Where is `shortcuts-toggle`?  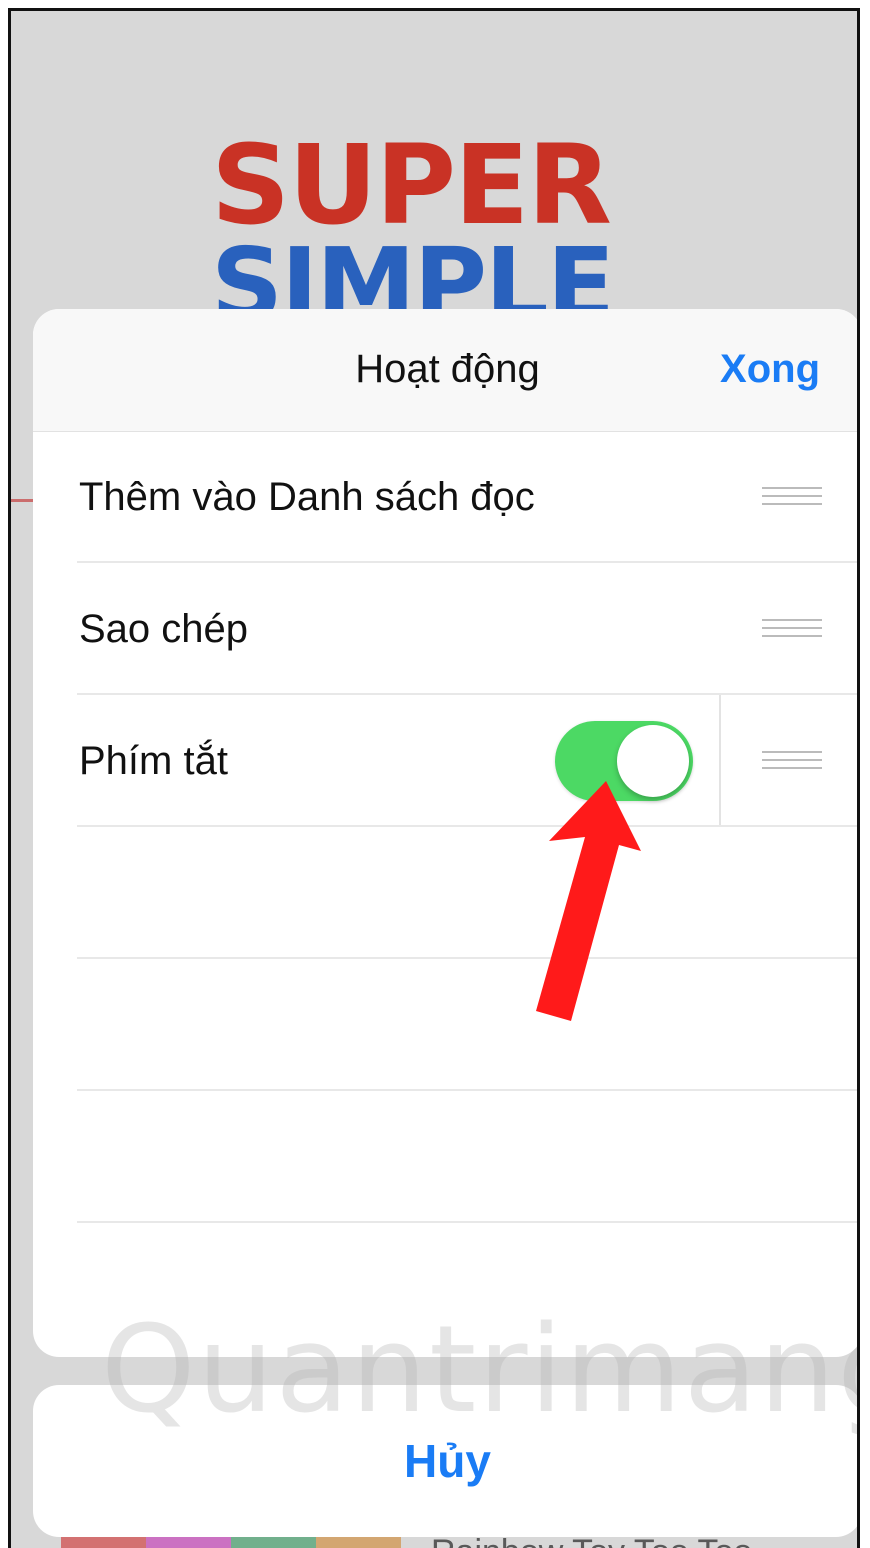
shortcuts-toggle is located at coordinates (624, 761).